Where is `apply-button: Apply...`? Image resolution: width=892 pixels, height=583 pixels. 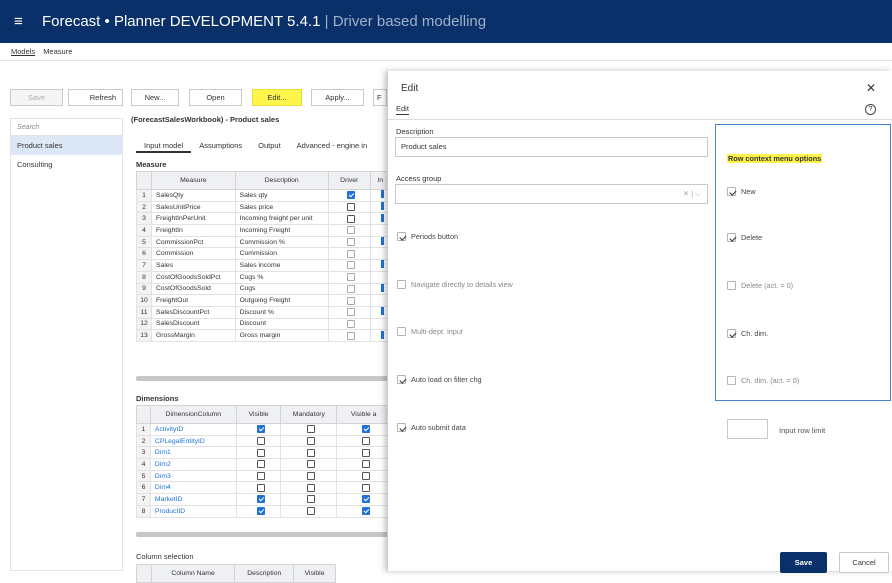 apply-button: Apply... is located at coordinates (337, 97).